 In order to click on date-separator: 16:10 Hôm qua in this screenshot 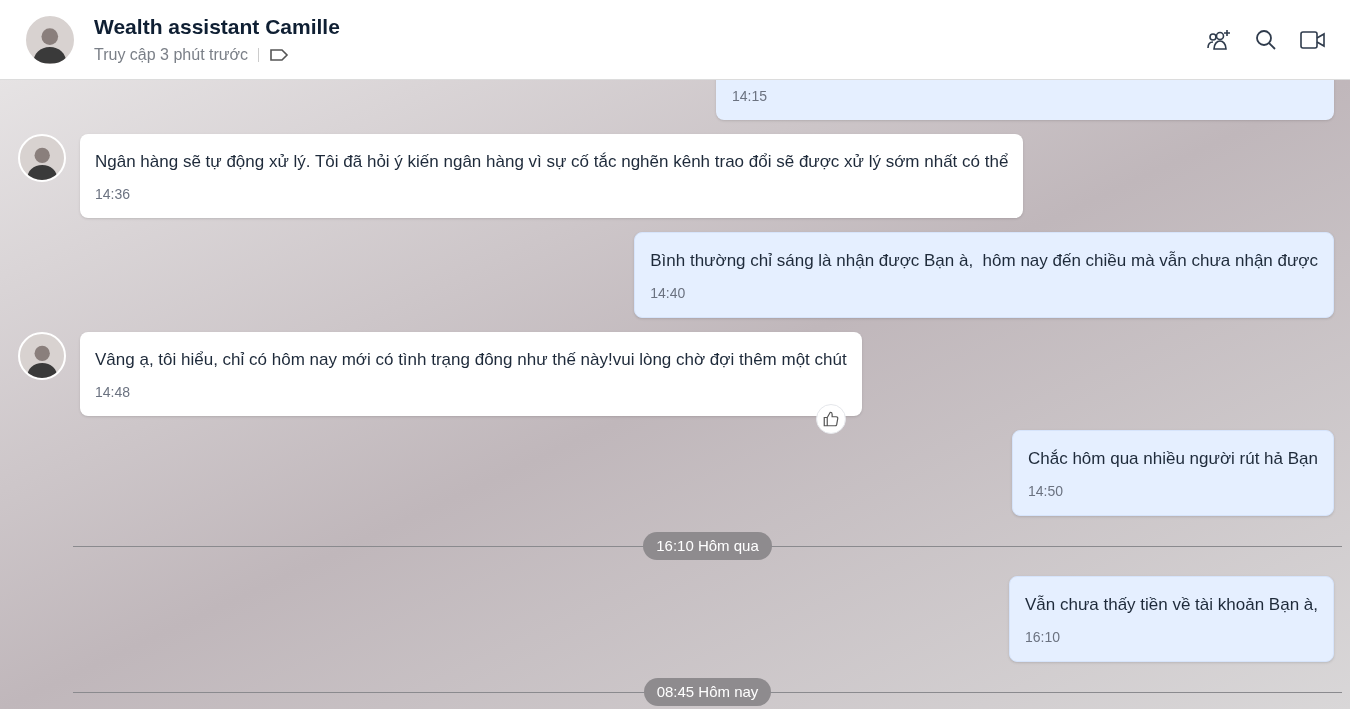, I will do `click(707, 546)`.